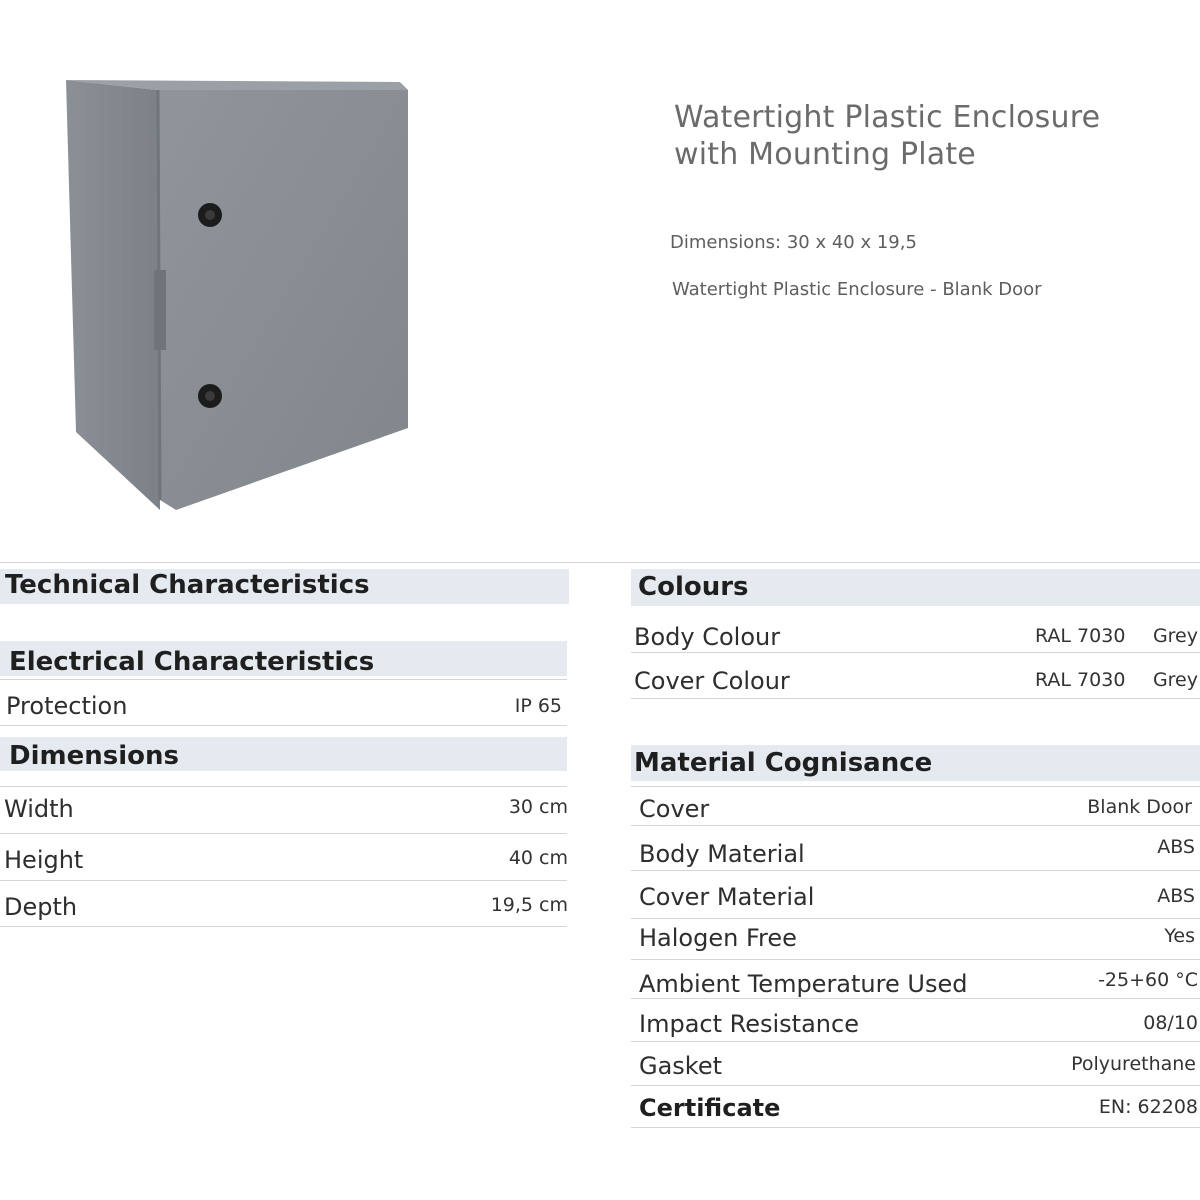  I want to click on spec-value: 19,5 cm, so click(529, 905).